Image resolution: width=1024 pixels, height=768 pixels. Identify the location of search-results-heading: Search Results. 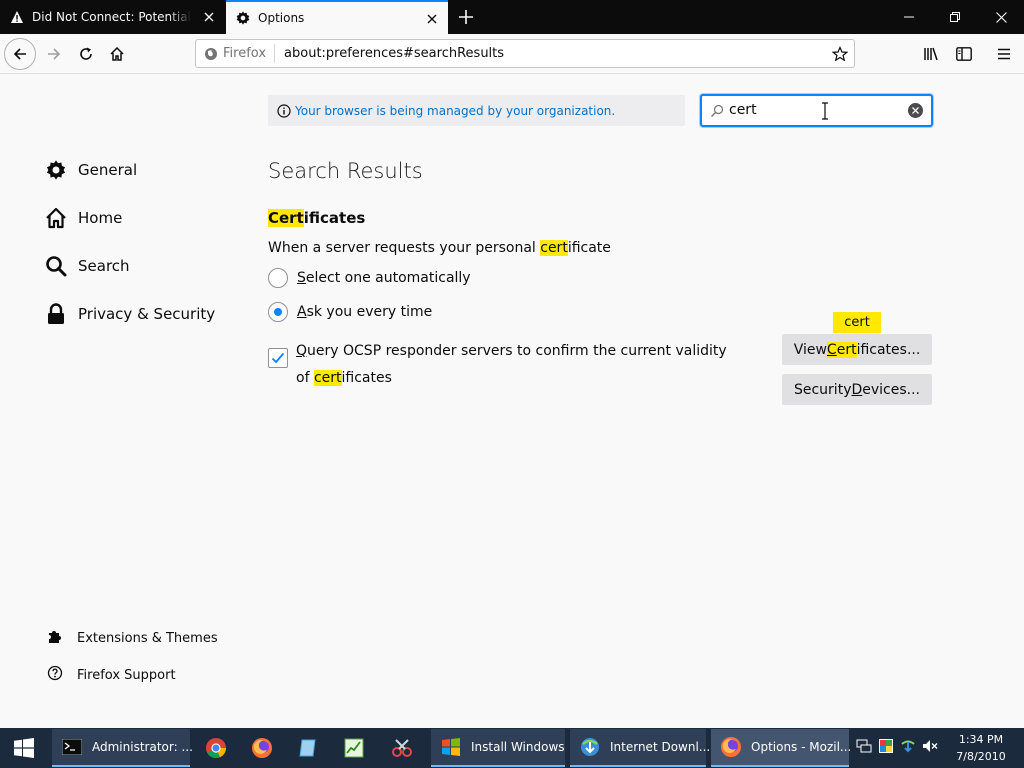
(345, 171).